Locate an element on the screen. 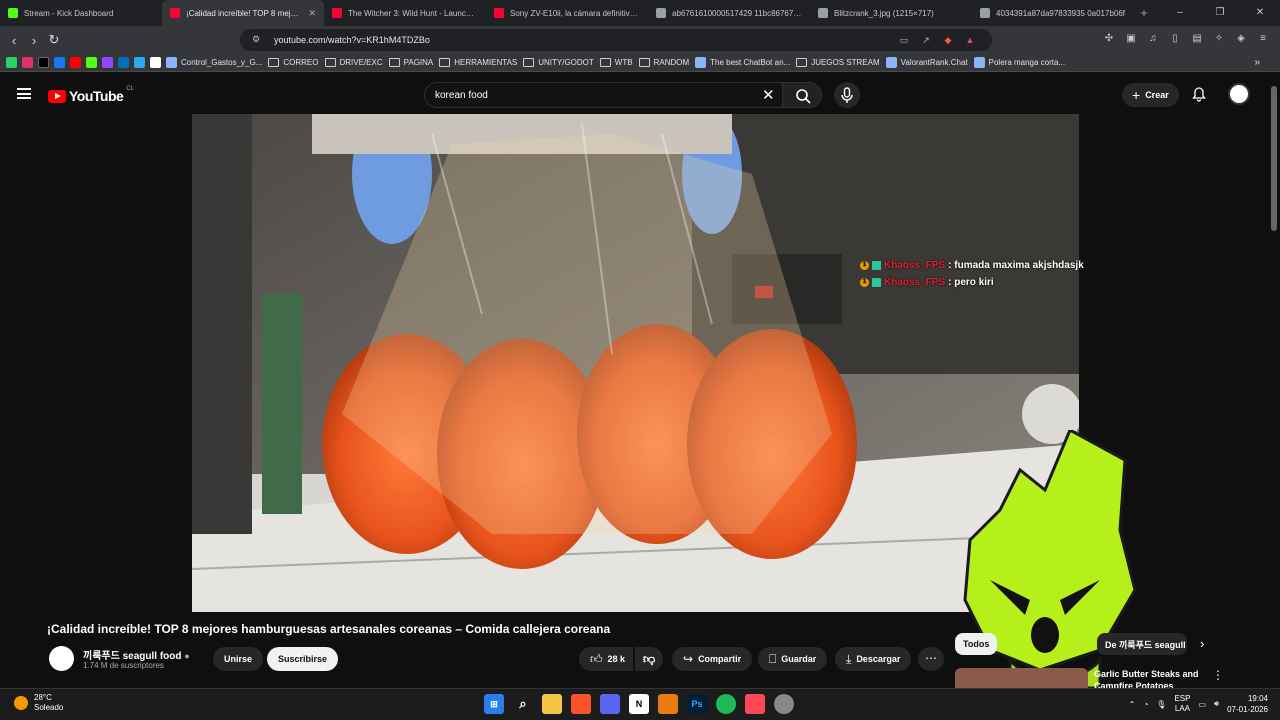  subscribe-button: Suscribirse is located at coordinates (303, 659).